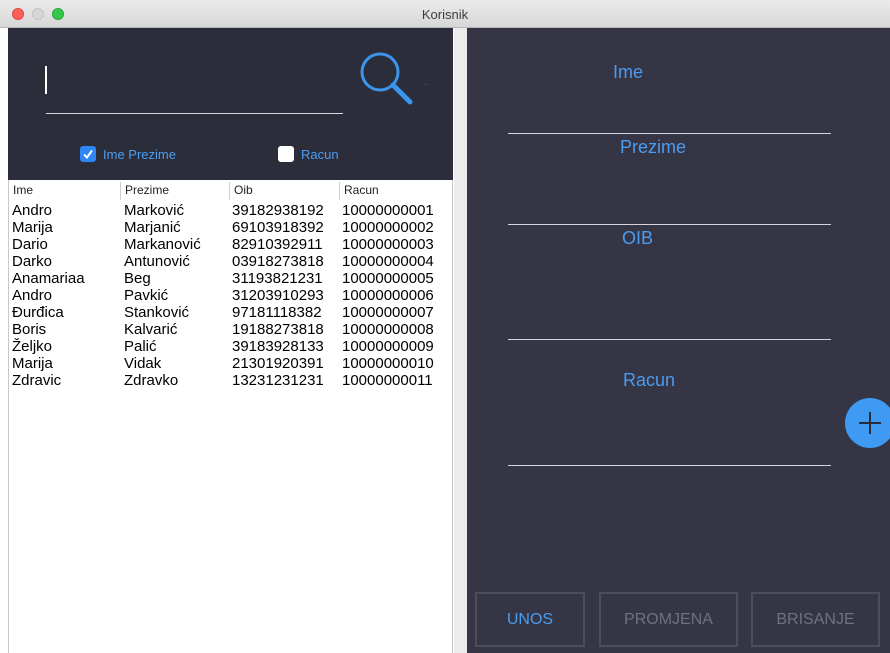 The height and width of the screenshot is (653, 890). What do you see at coordinates (194, 83) in the screenshot?
I see `search-input` at bounding box center [194, 83].